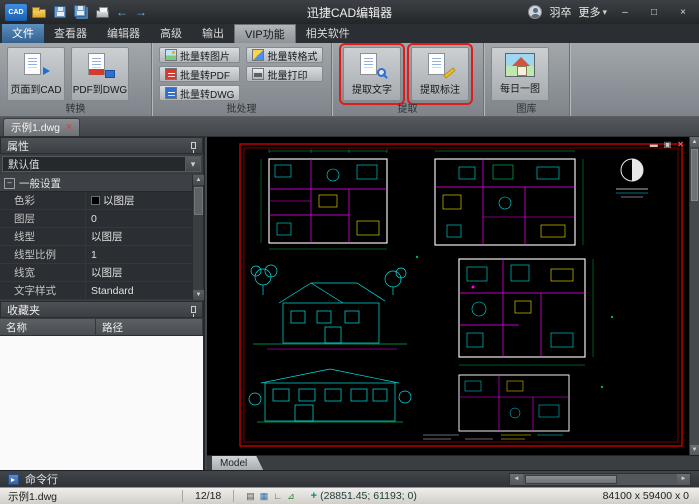 The width and height of the screenshot is (699, 504). What do you see at coordinates (101, 403) in the screenshot?
I see `favorites-list` at bounding box center [101, 403].